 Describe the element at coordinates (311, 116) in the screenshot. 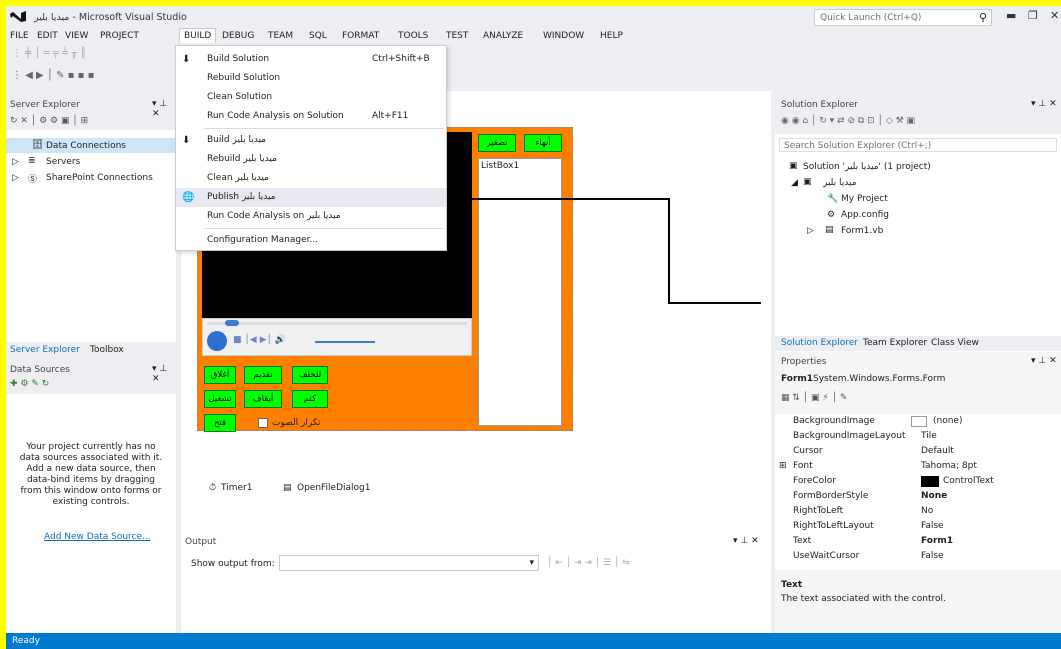

I see `menu-run-code-analysis-solution: Run Code Analysis on Solution Alt+F11` at that location.